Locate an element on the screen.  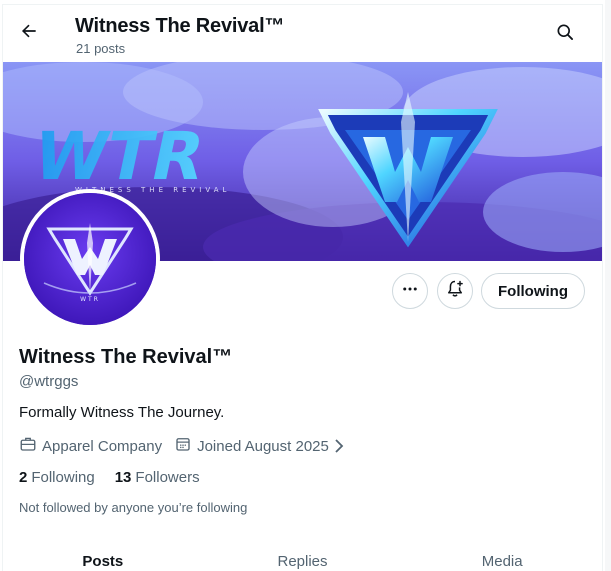
back-arrow-icon is located at coordinates (29, 33).